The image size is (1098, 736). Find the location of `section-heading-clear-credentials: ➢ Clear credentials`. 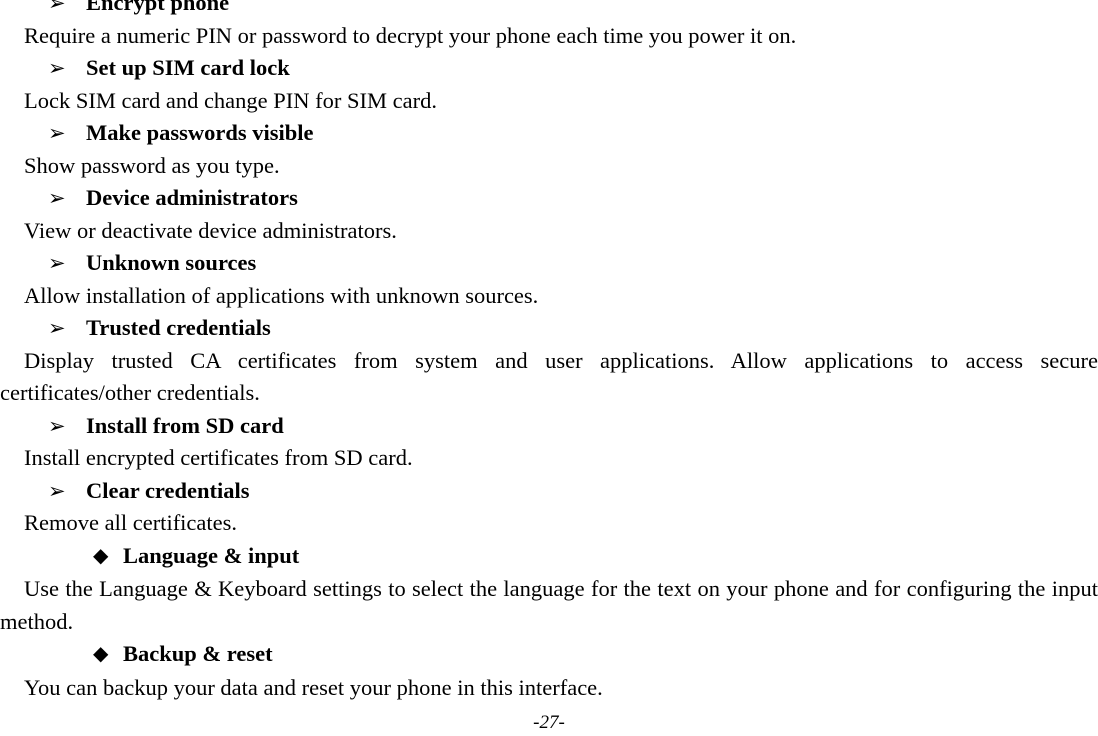

section-heading-clear-credentials: ➢ Clear credentials is located at coordinates (549, 491).